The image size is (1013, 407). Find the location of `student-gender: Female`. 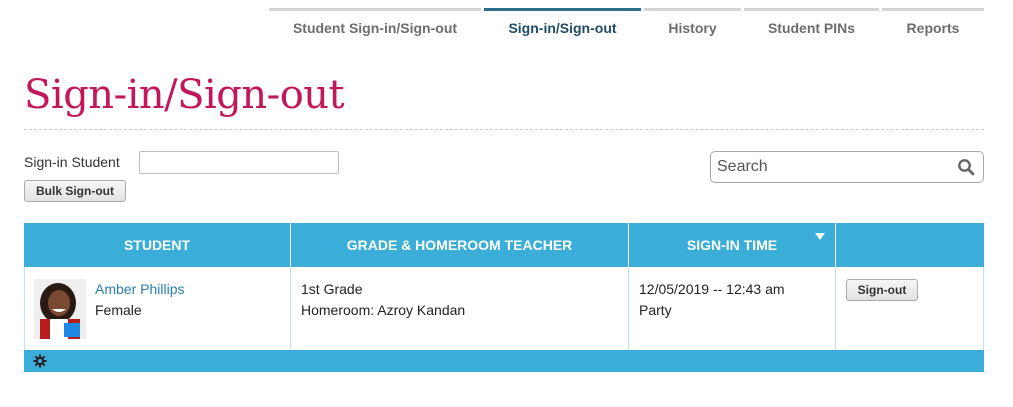

student-gender: Female is located at coordinates (118, 310).